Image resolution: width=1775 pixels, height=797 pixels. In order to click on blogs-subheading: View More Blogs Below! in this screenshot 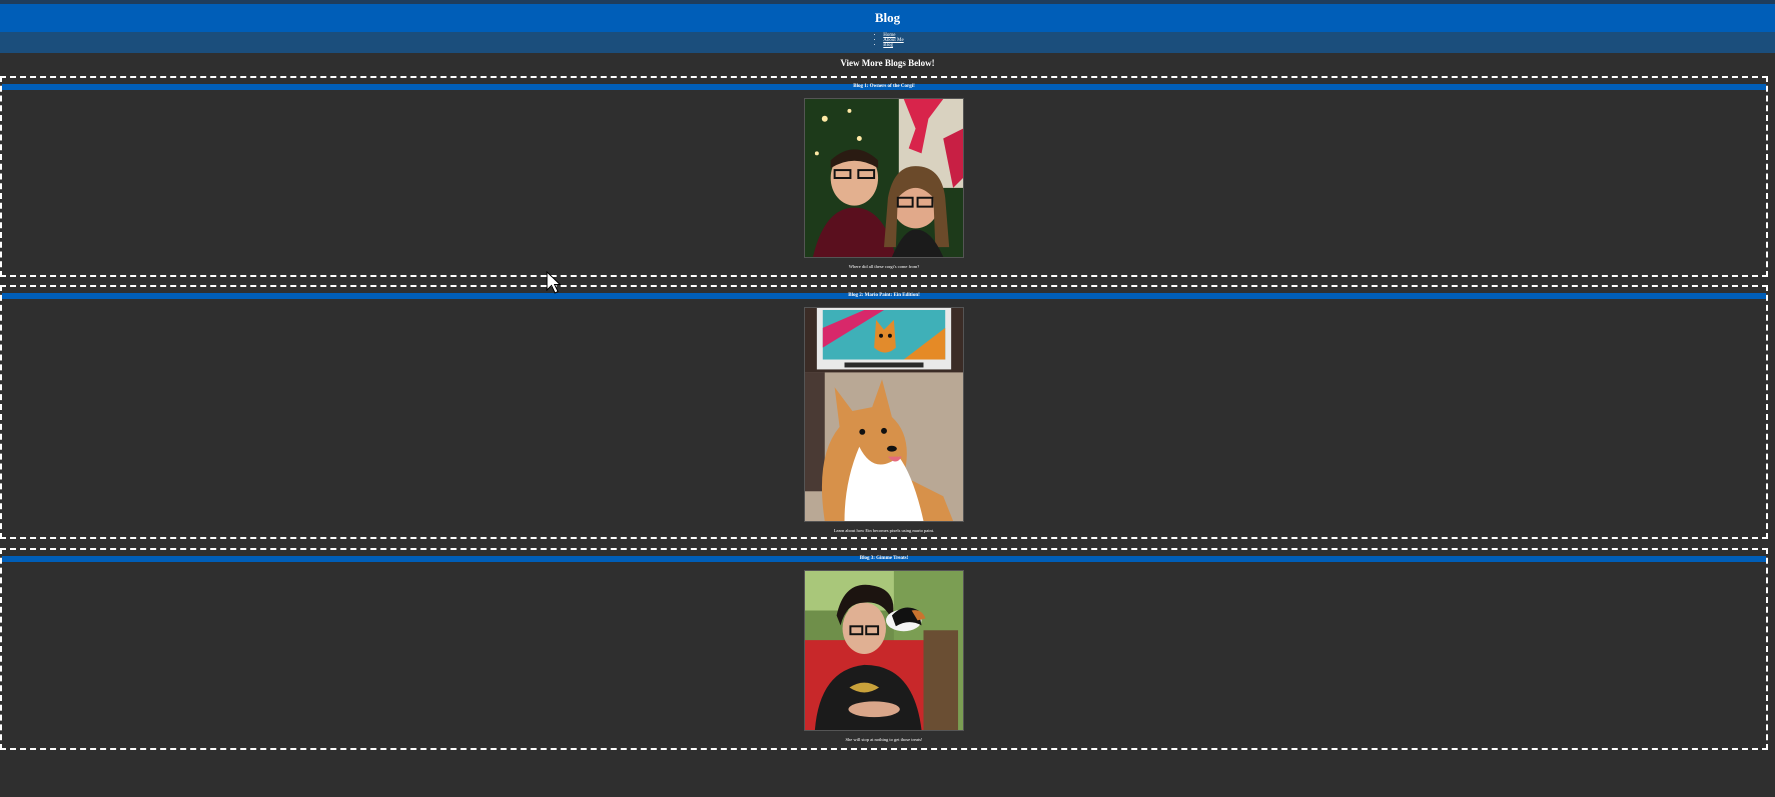, I will do `click(887, 63)`.